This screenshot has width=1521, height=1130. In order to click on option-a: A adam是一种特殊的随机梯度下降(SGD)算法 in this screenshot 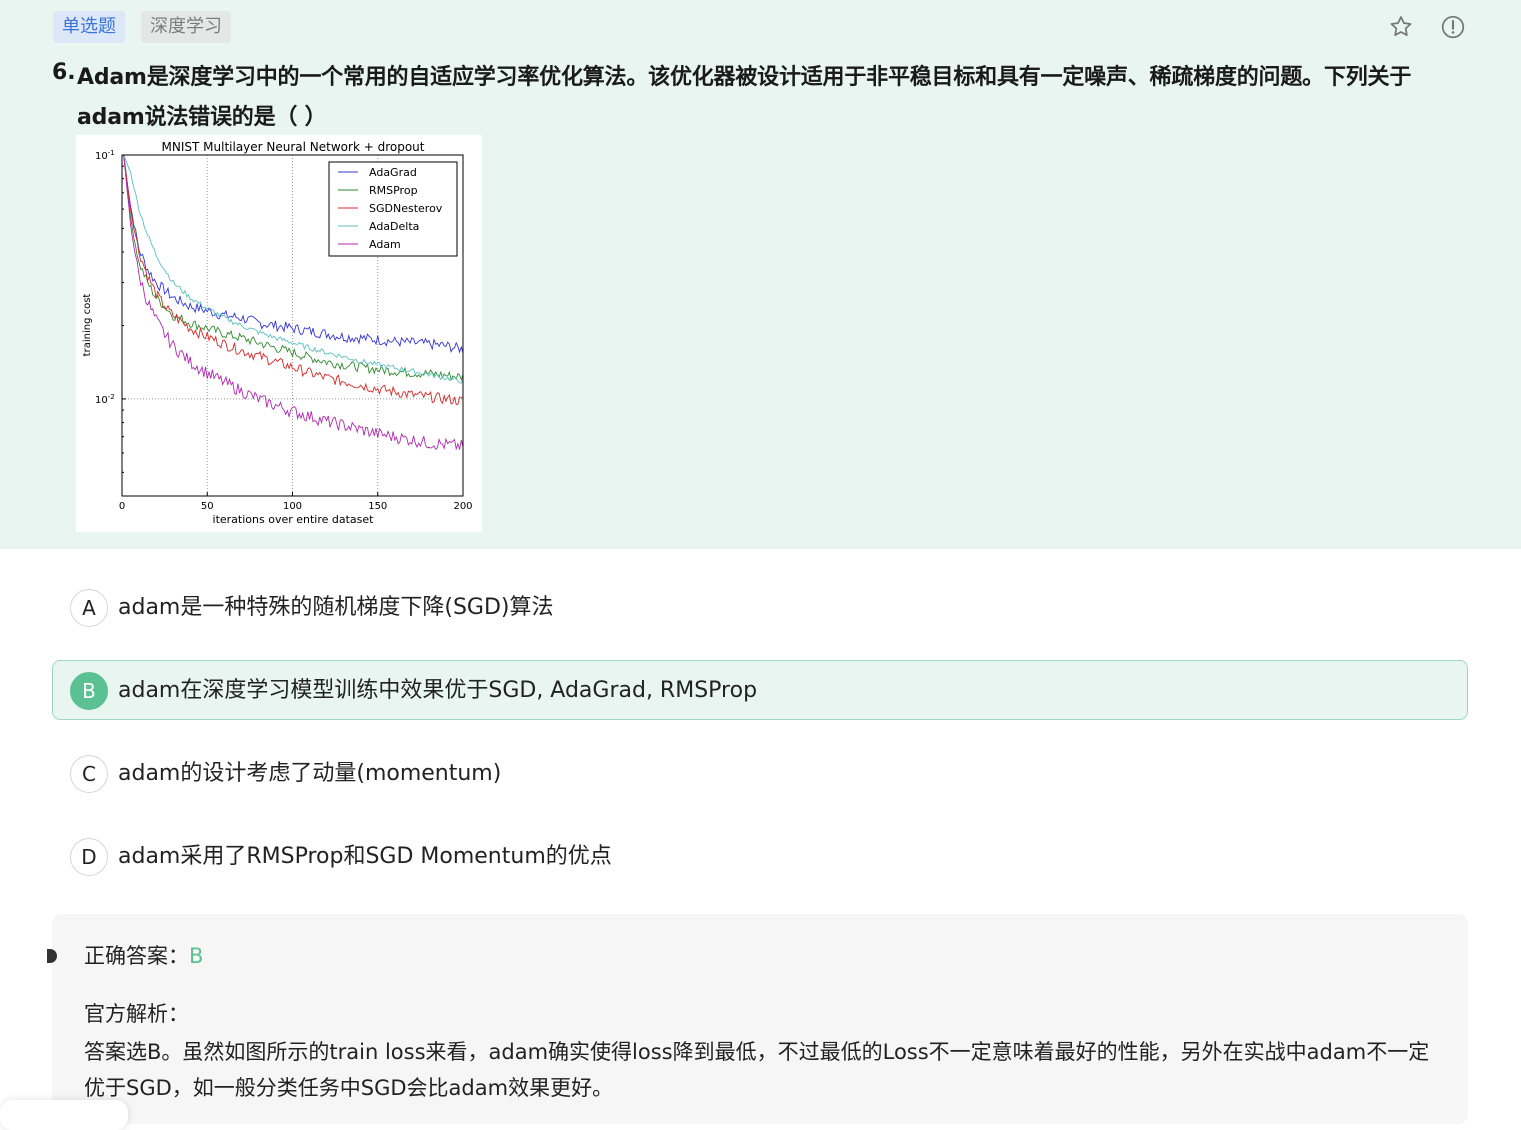, I will do `click(760, 607)`.